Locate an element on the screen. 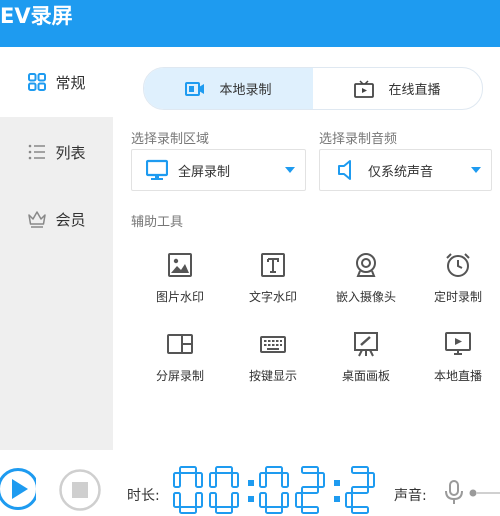 The width and height of the screenshot is (500, 516). tab-local-record: 本地录制 is located at coordinates (228, 88).